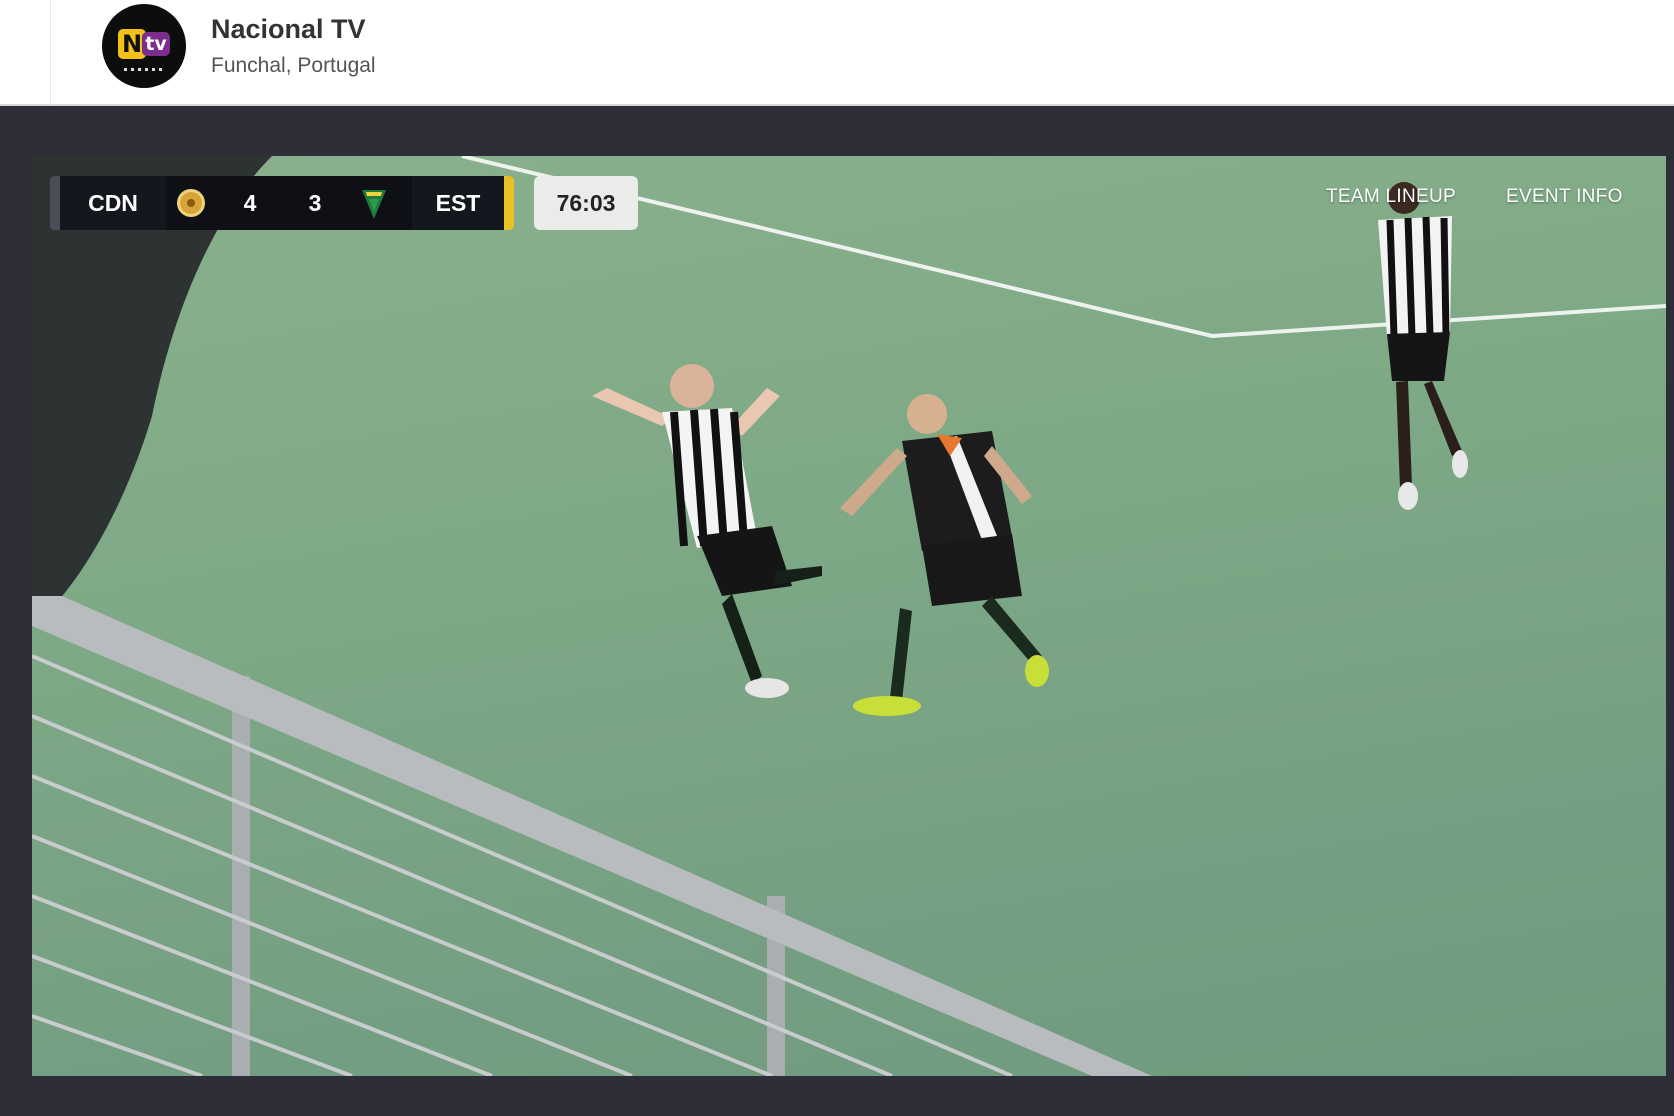 This screenshot has height=1116, width=1674. Describe the element at coordinates (50, 53) in the screenshot. I see `header-divider` at that location.